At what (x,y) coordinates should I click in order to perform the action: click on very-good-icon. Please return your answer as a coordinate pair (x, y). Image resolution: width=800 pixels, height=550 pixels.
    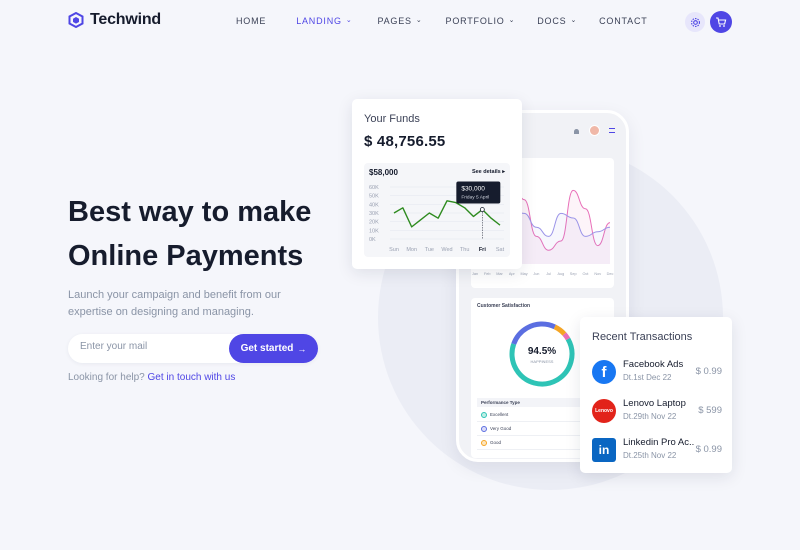
    Looking at the image, I should click on (484, 428).